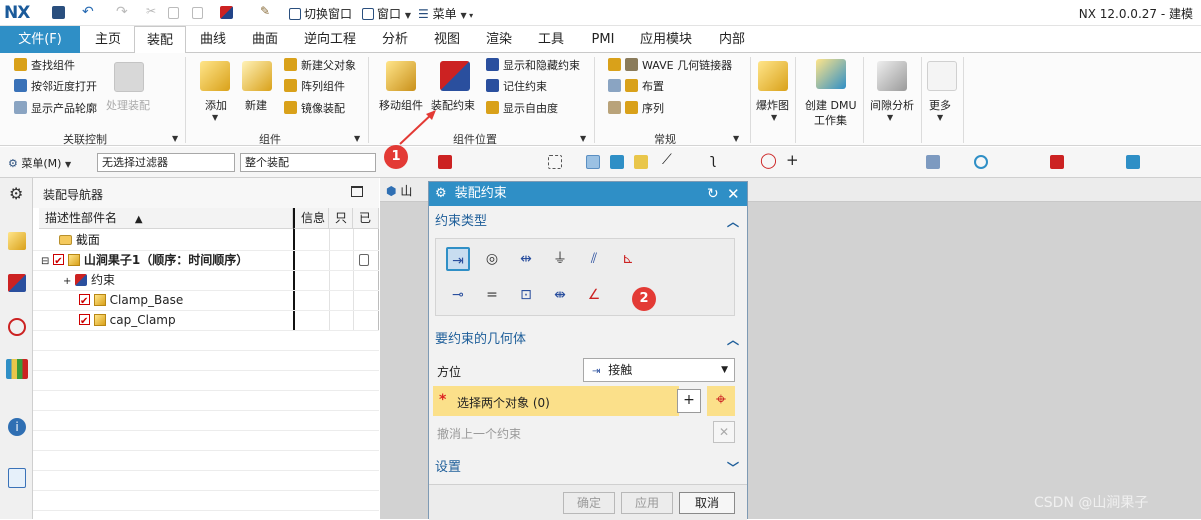 Image resolution: width=1201 pixels, height=520 pixels. I want to click on apply-button: 应用, so click(647, 503).